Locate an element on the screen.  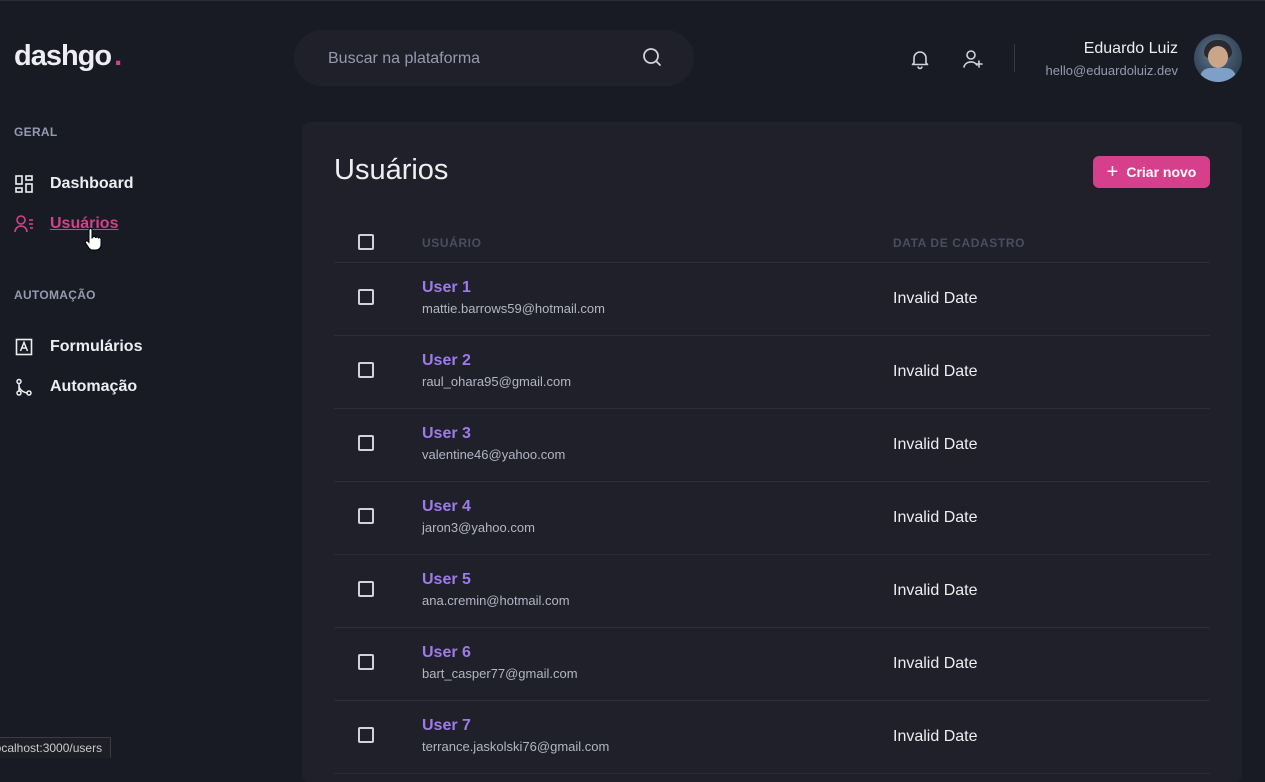
sidebar-section-title-geral: GERAL is located at coordinates (36, 132).